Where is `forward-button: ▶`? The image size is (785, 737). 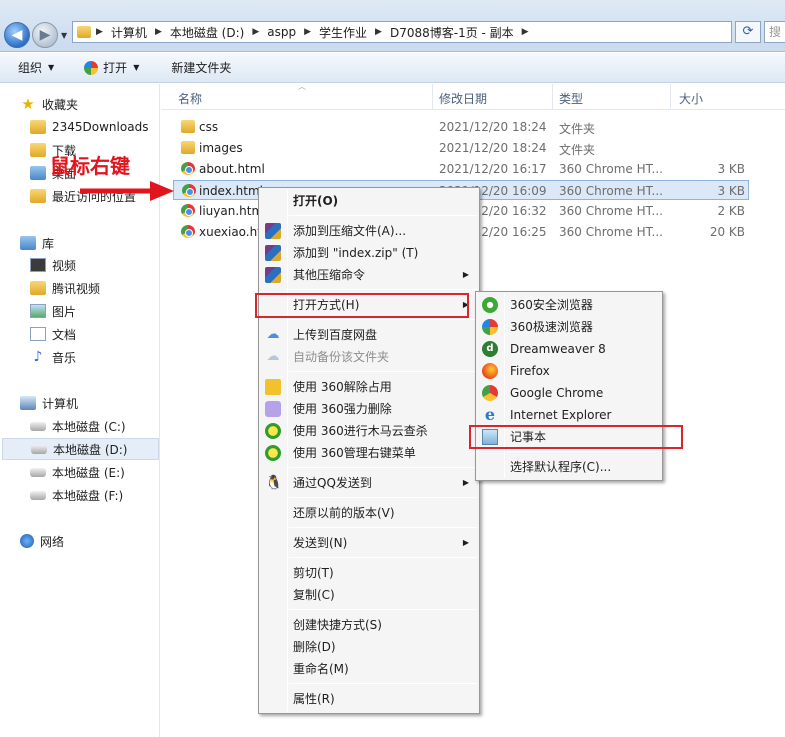
forward-button: ▶ is located at coordinates (45, 35).